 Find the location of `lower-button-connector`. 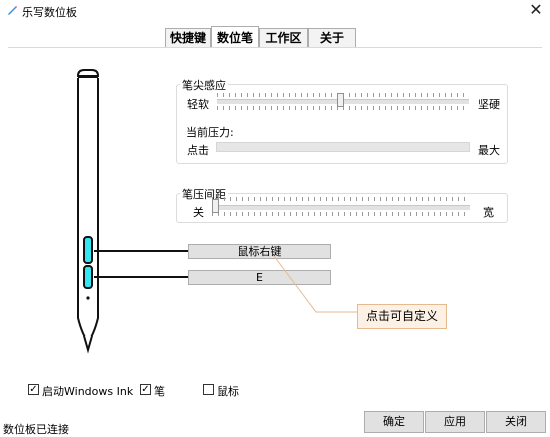

lower-button-connector is located at coordinates (141, 277).